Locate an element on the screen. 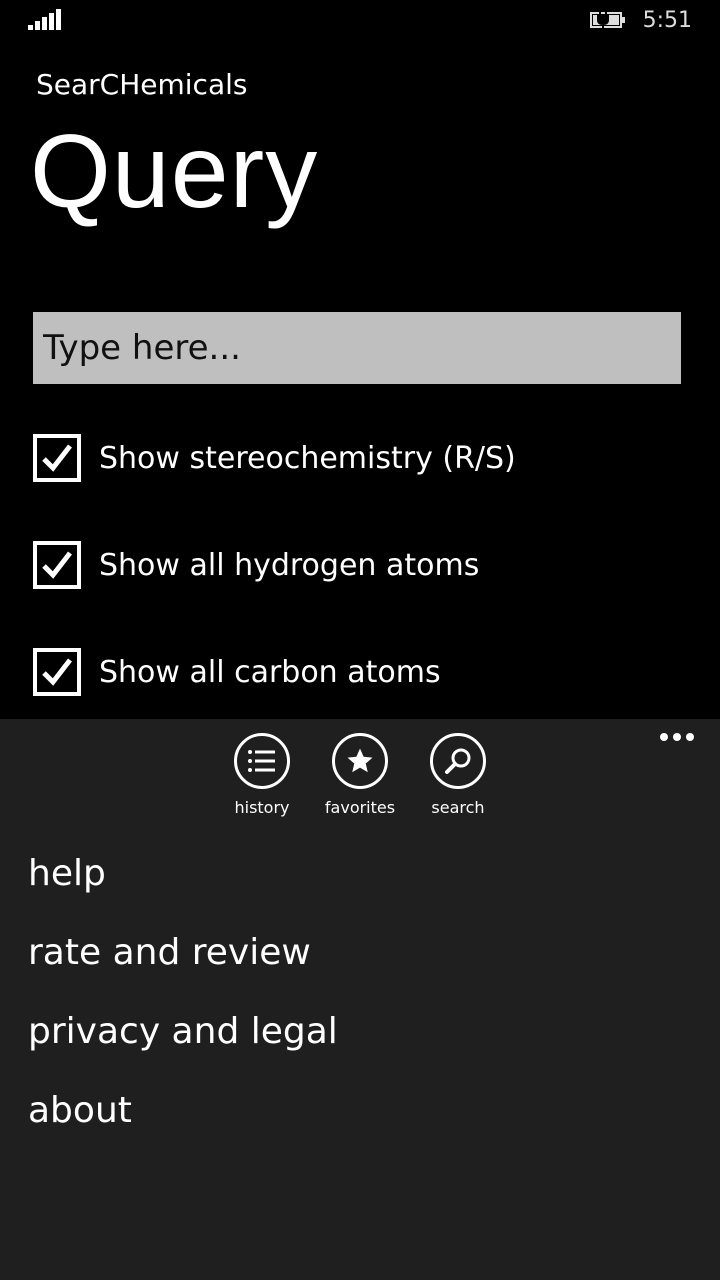  menu-item-about: about is located at coordinates (183, 1125).